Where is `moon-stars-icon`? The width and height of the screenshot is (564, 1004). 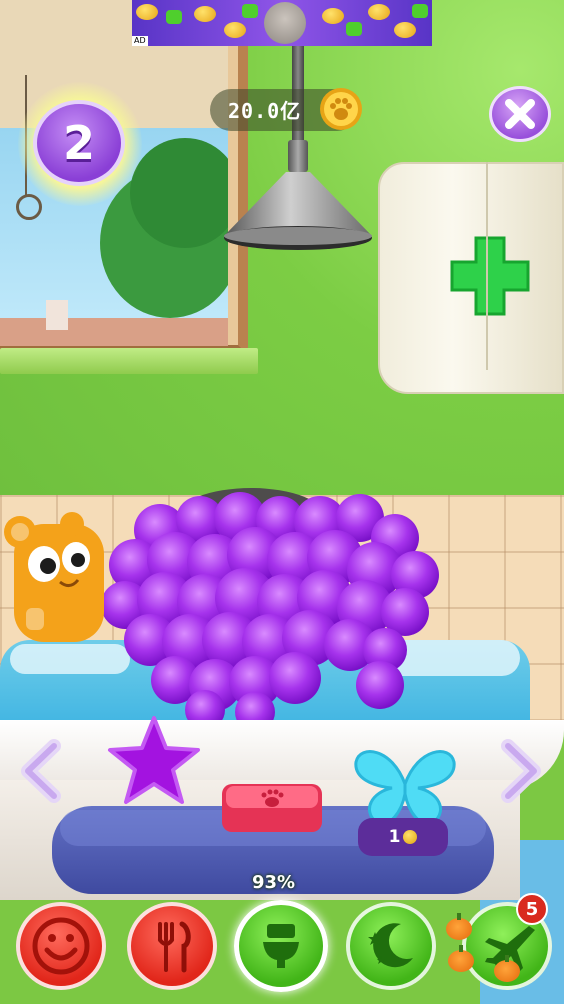 moon-stars-icon is located at coordinates (390, 945).